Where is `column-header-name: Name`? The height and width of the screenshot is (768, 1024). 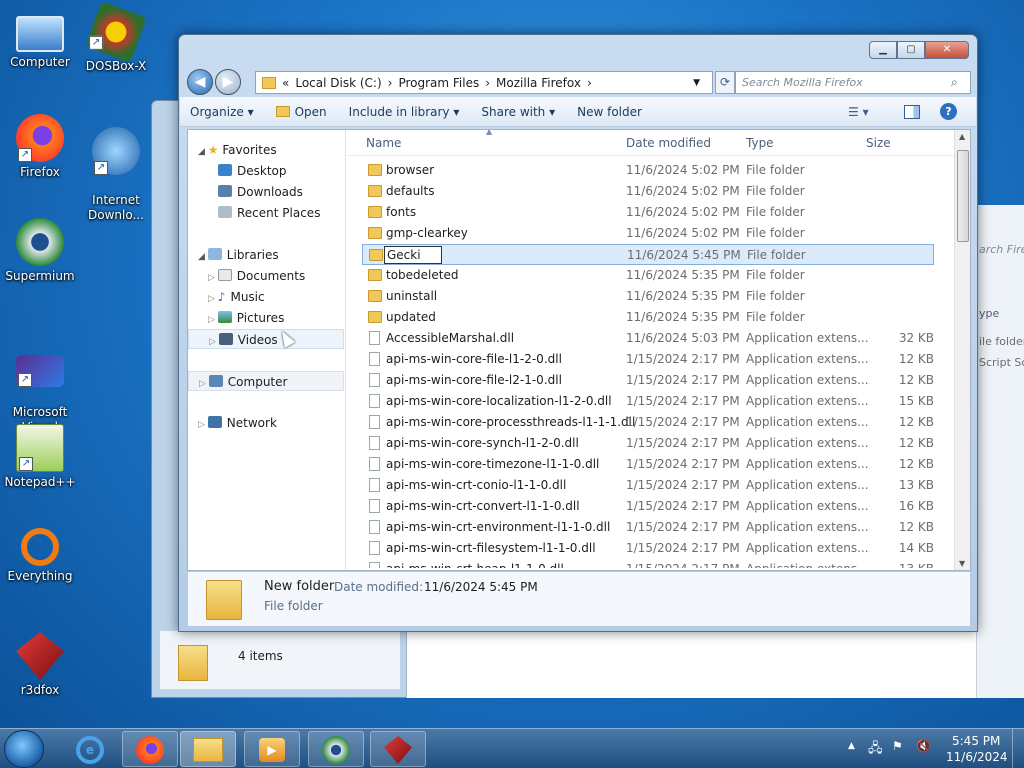
column-header-name: Name is located at coordinates (383, 143).